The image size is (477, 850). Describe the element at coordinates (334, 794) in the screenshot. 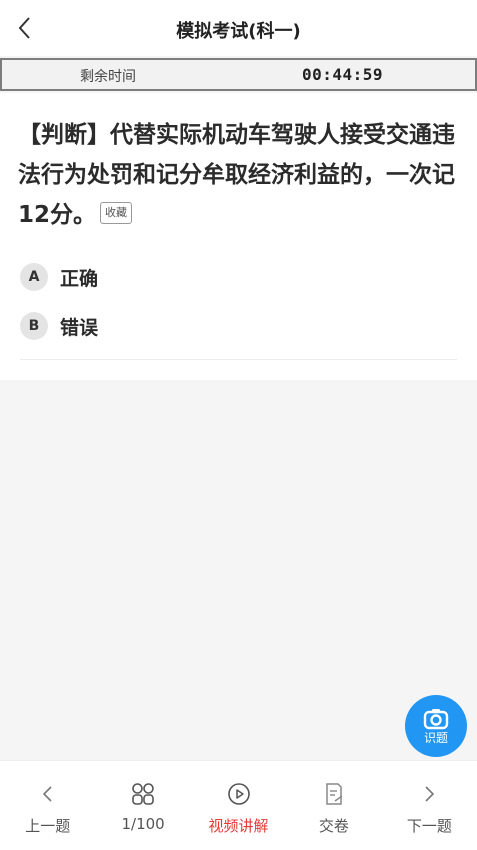

I see `document-edit-icon` at that location.